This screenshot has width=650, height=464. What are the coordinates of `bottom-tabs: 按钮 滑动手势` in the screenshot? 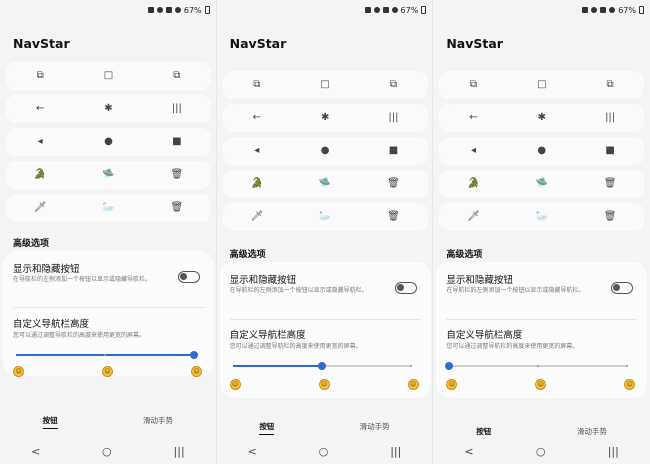 It's located at (325, 428).